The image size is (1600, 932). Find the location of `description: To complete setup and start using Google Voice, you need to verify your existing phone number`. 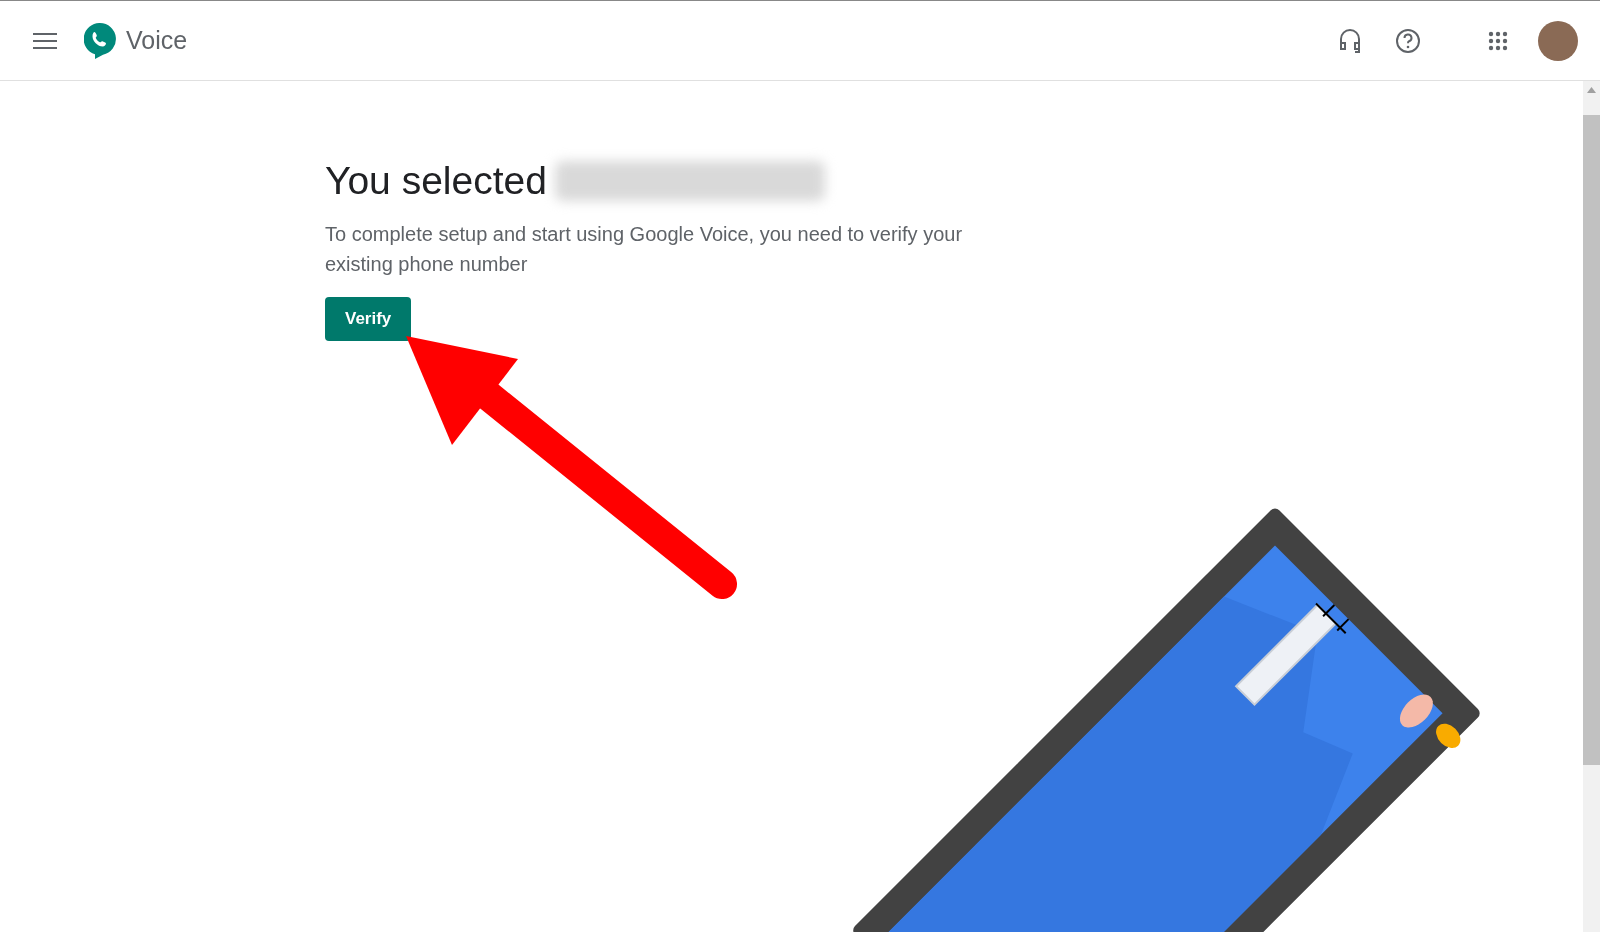

description: To complete setup and start using Google Voice, you need to verify your existing phone number is located at coordinates (644, 249).